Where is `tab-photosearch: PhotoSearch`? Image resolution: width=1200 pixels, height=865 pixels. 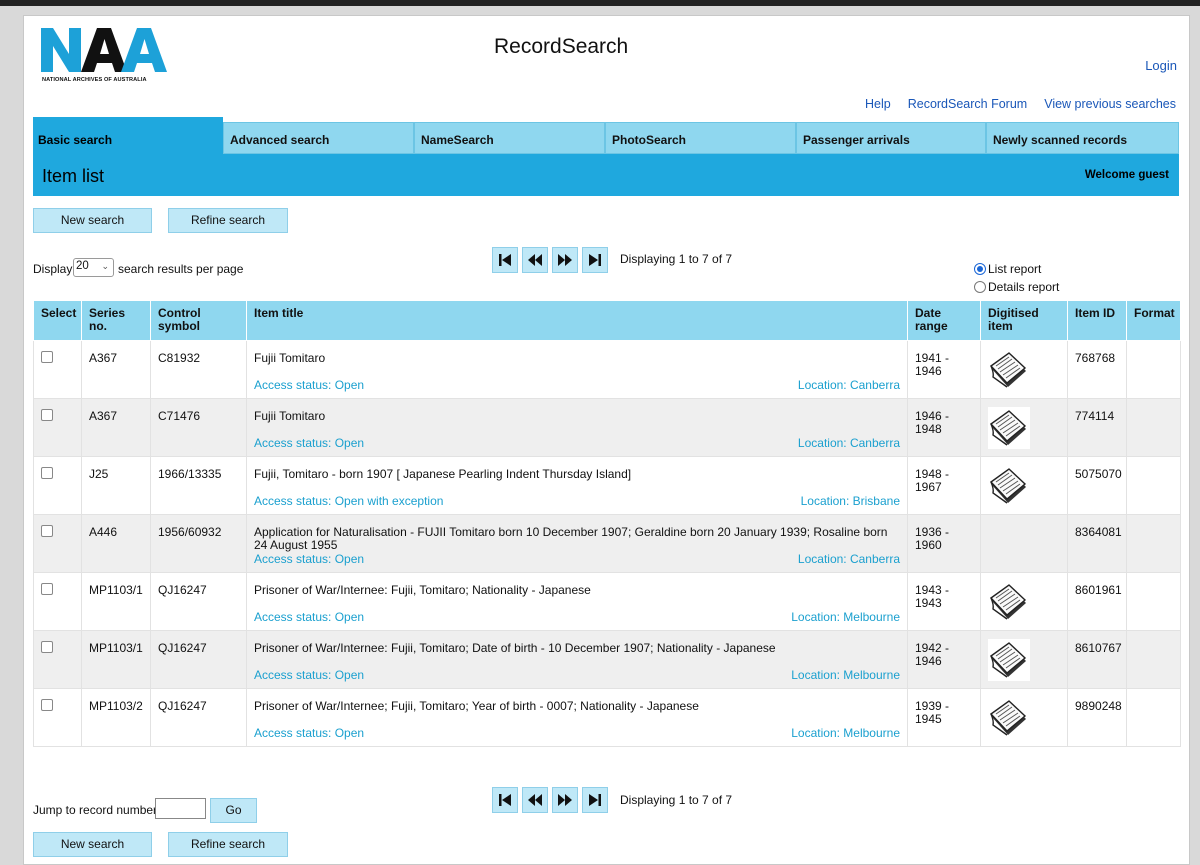 tab-photosearch: PhotoSearch is located at coordinates (700, 138).